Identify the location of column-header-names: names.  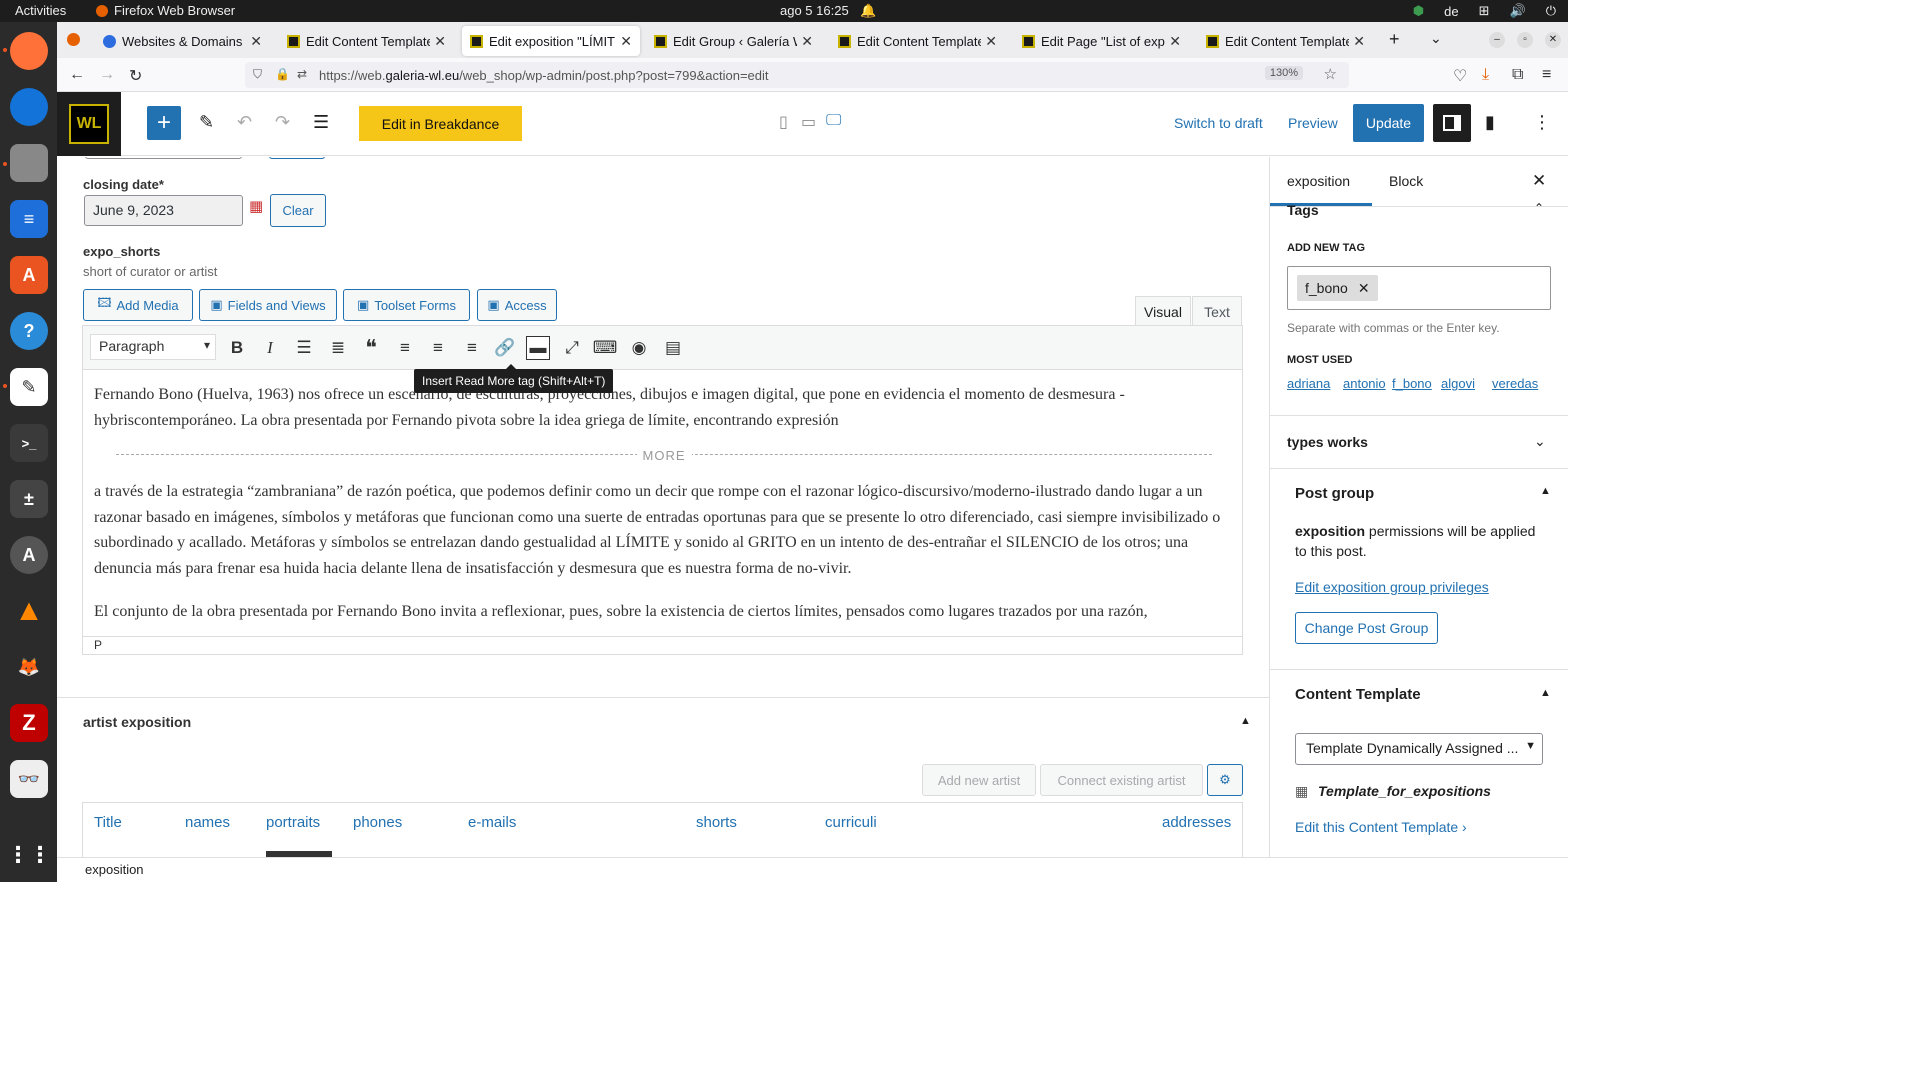
(207, 822).